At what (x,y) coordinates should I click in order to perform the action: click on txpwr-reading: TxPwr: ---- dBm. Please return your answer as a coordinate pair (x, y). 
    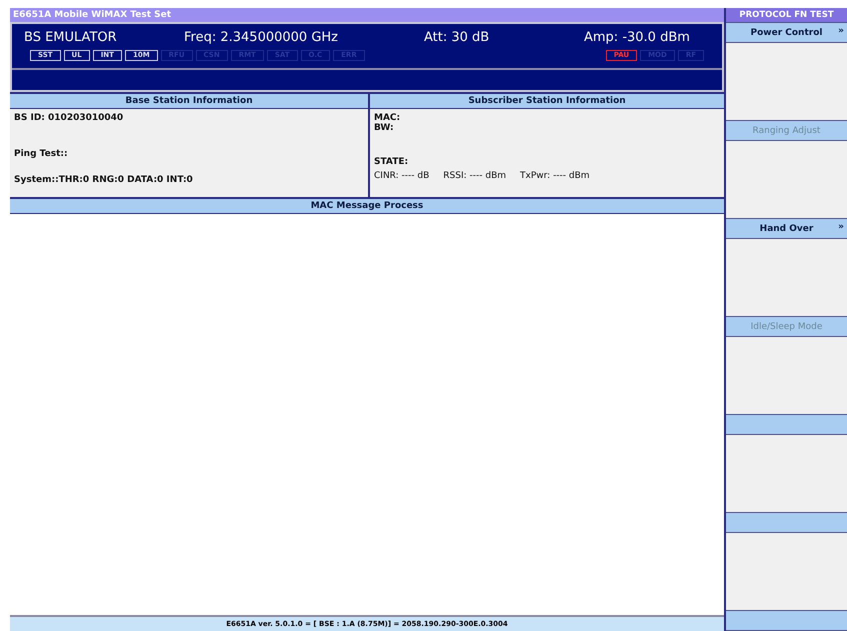
    Looking at the image, I should click on (555, 176).